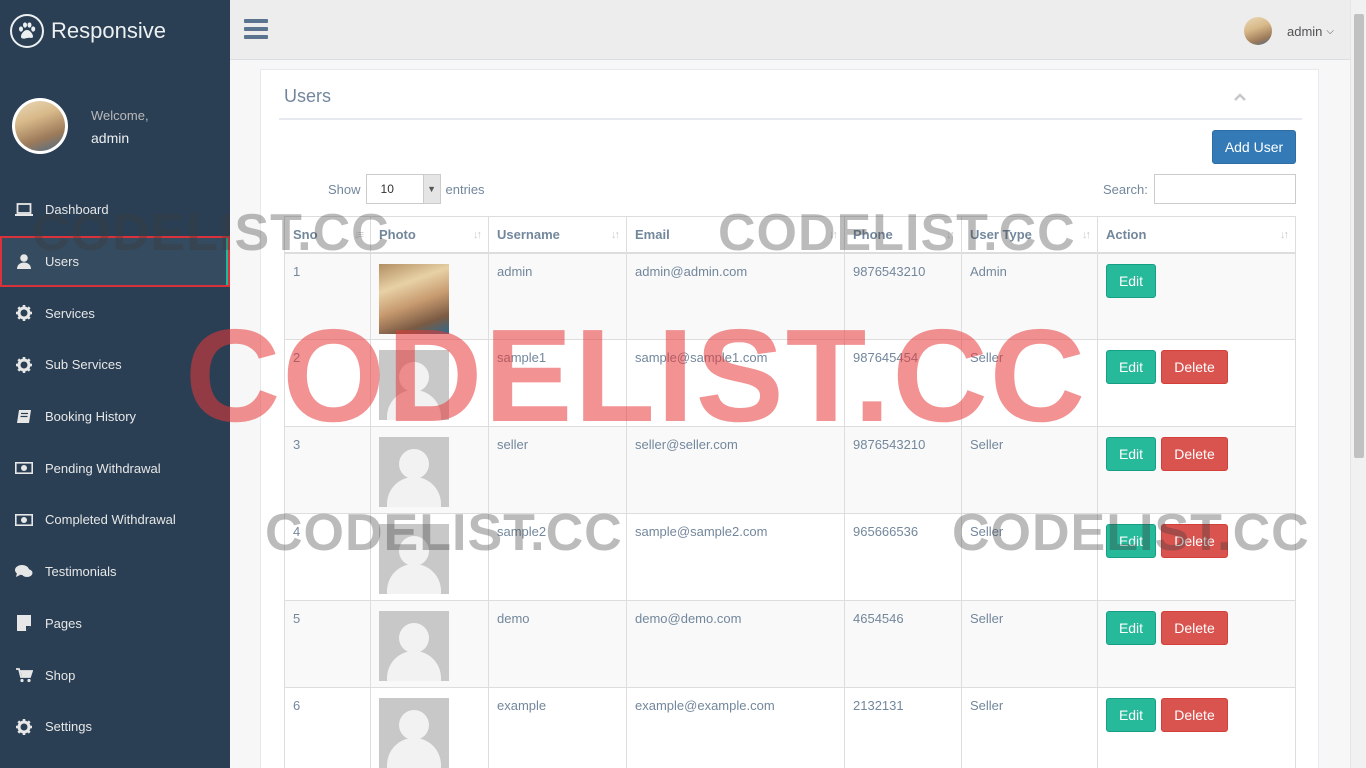  Describe the element at coordinates (1196, 296) in the screenshot. I see `cell-action: Edit` at that location.